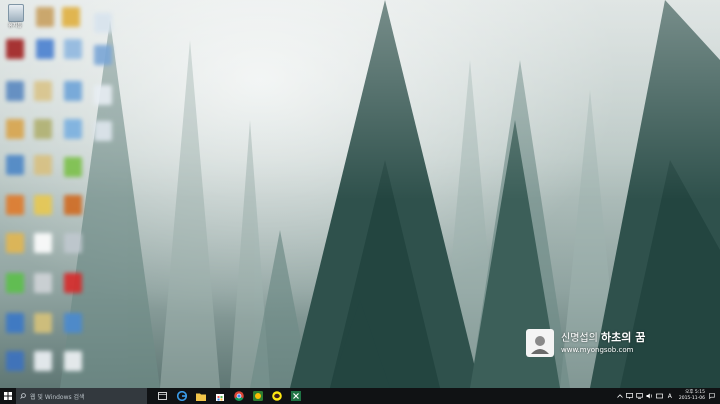 Image resolution: width=720 pixels, height=404 pixels. I want to click on watermark-url: www.myongsob.com, so click(597, 349).